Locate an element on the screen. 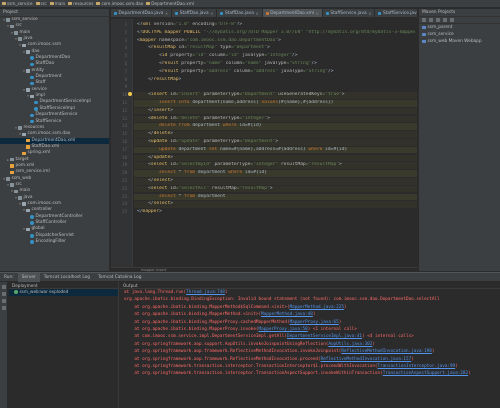 The image size is (500, 408). check-icon is located at coordinates (16, 292).